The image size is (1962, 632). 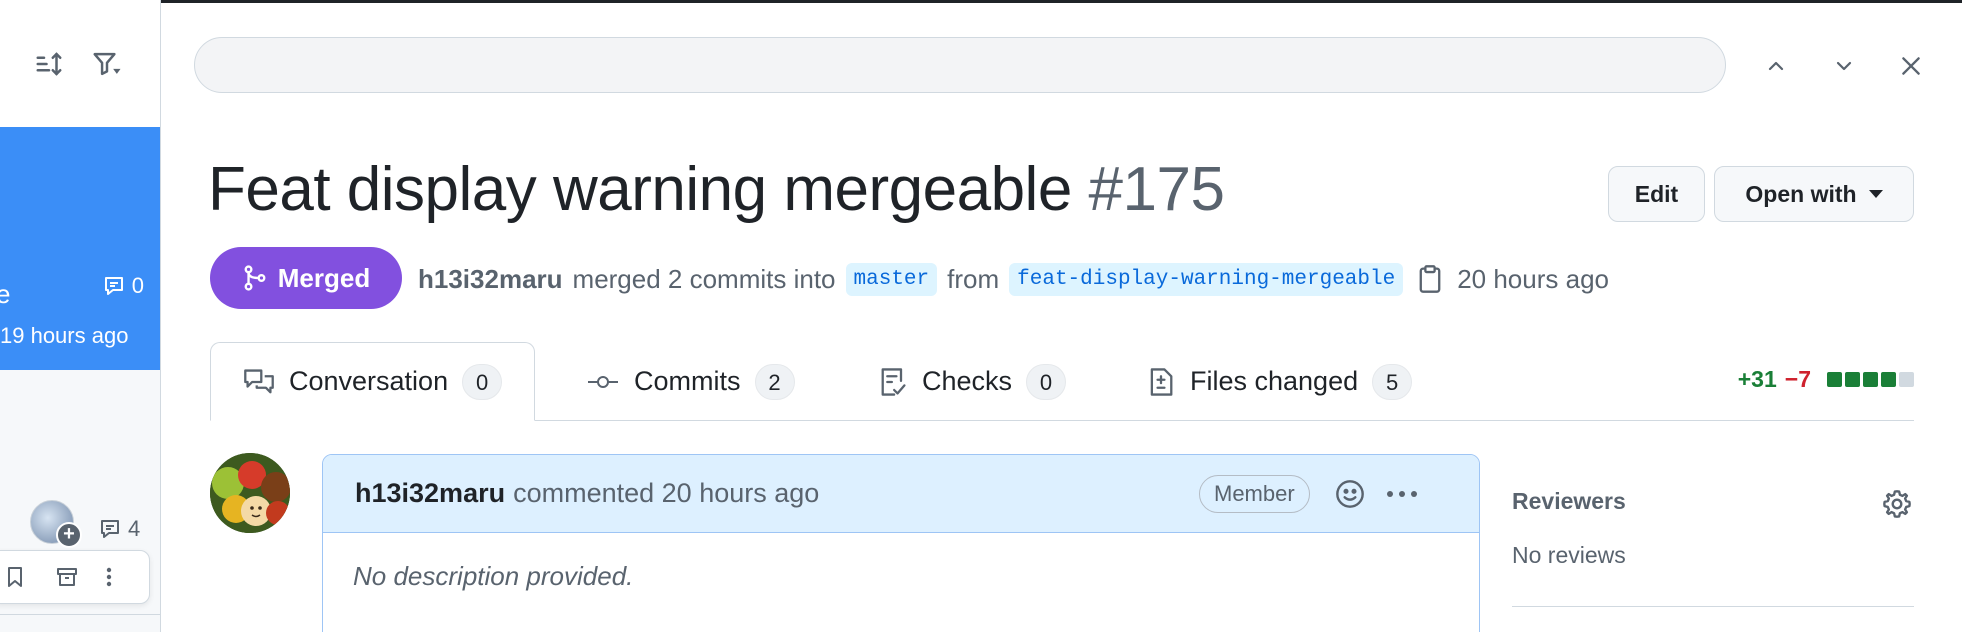 What do you see at coordinates (640, 189) in the screenshot?
I see `pr-title: Feat display warning mergeable` at bounding box center [640, 189].